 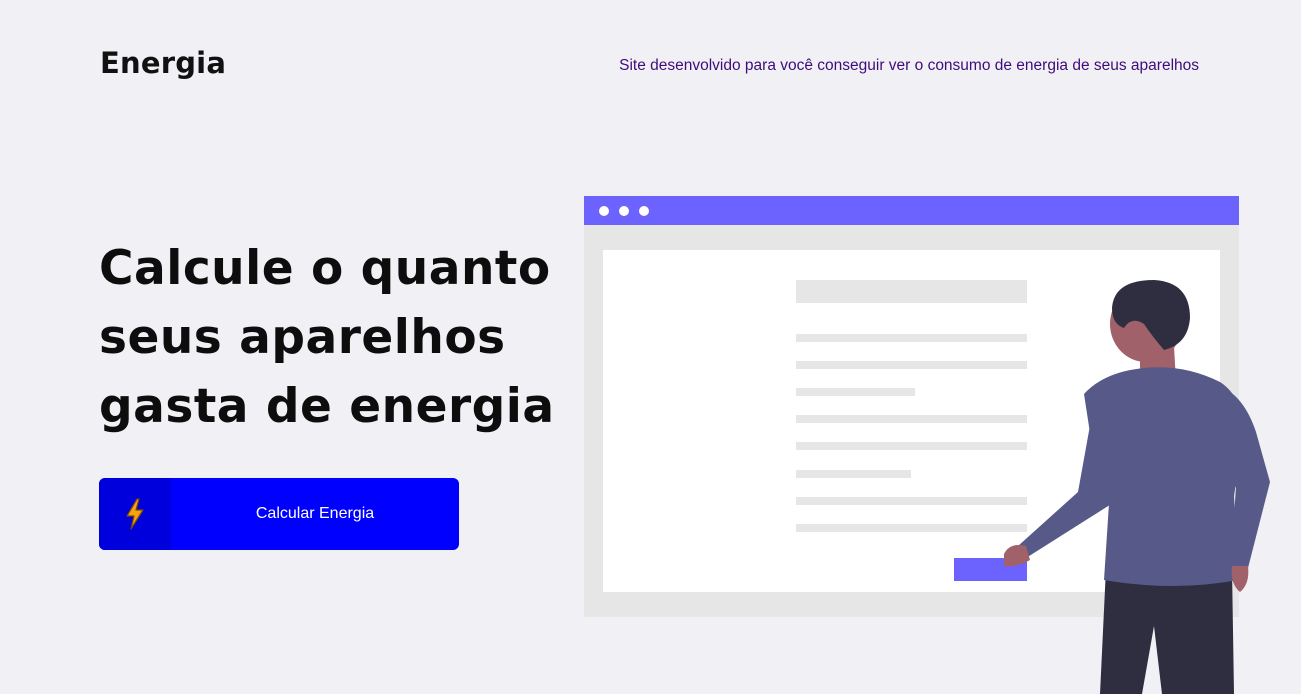 I want to click on site-logo: Energia, so click(x=163, y=63).